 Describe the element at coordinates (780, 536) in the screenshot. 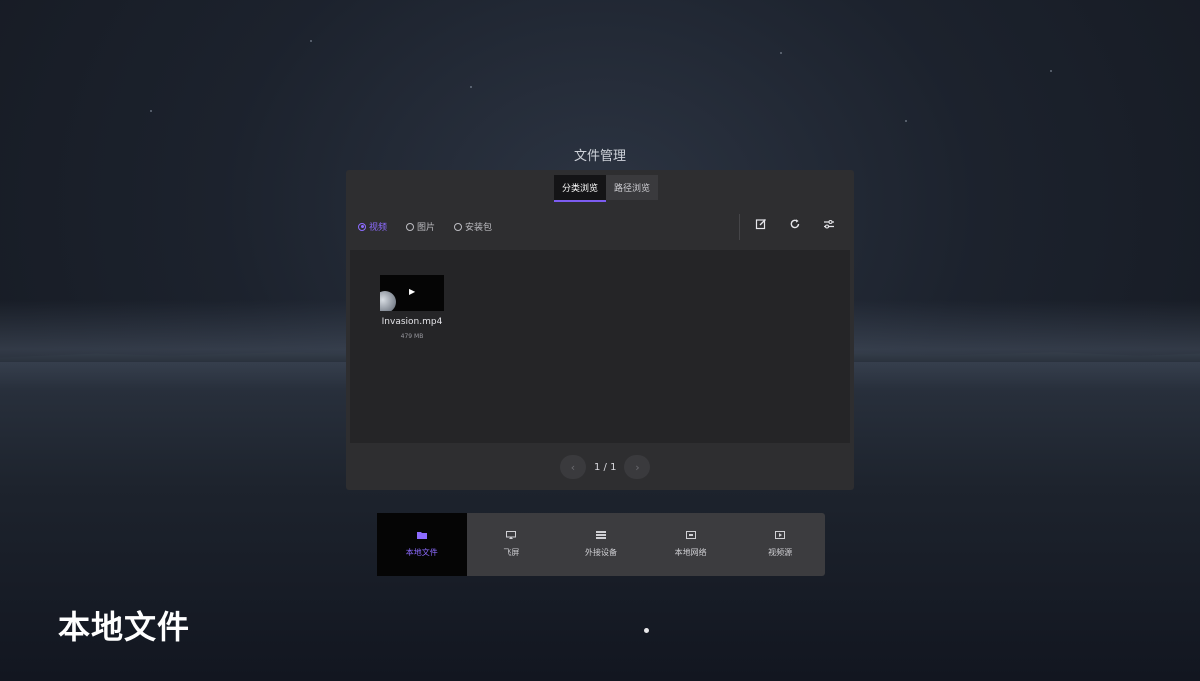

I see `video-source-icon` at that location.